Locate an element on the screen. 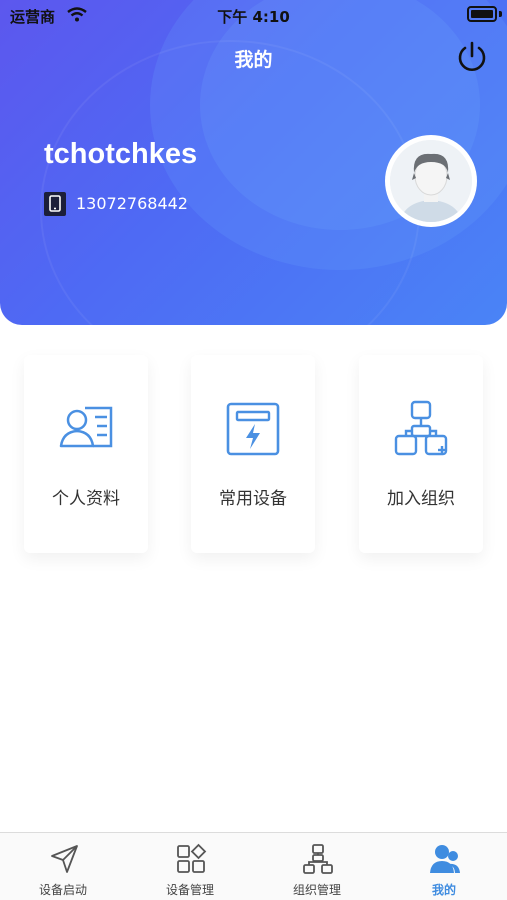 The height and width of the screenshot is (900, 507). profile-card-icon is located at coordinates (86, 427).